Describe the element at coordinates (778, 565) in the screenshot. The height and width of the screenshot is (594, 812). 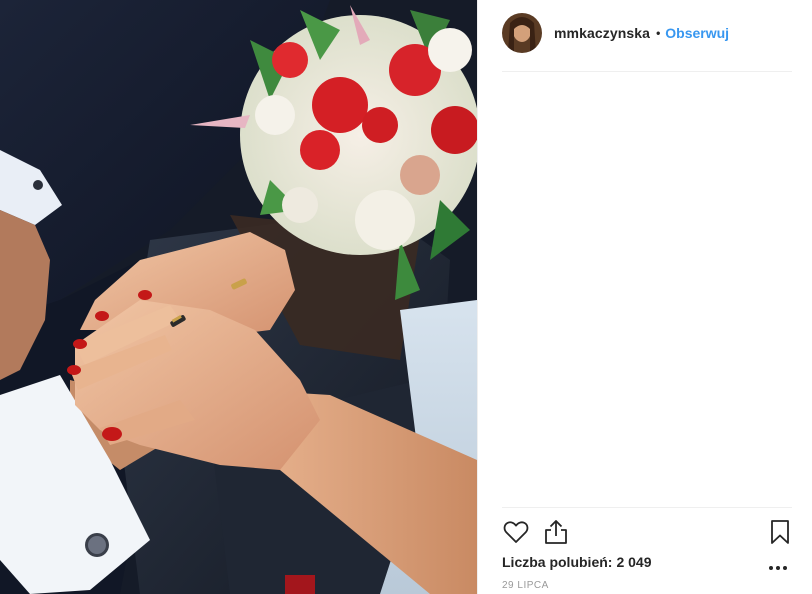
I see `more-options-icon` at that location.